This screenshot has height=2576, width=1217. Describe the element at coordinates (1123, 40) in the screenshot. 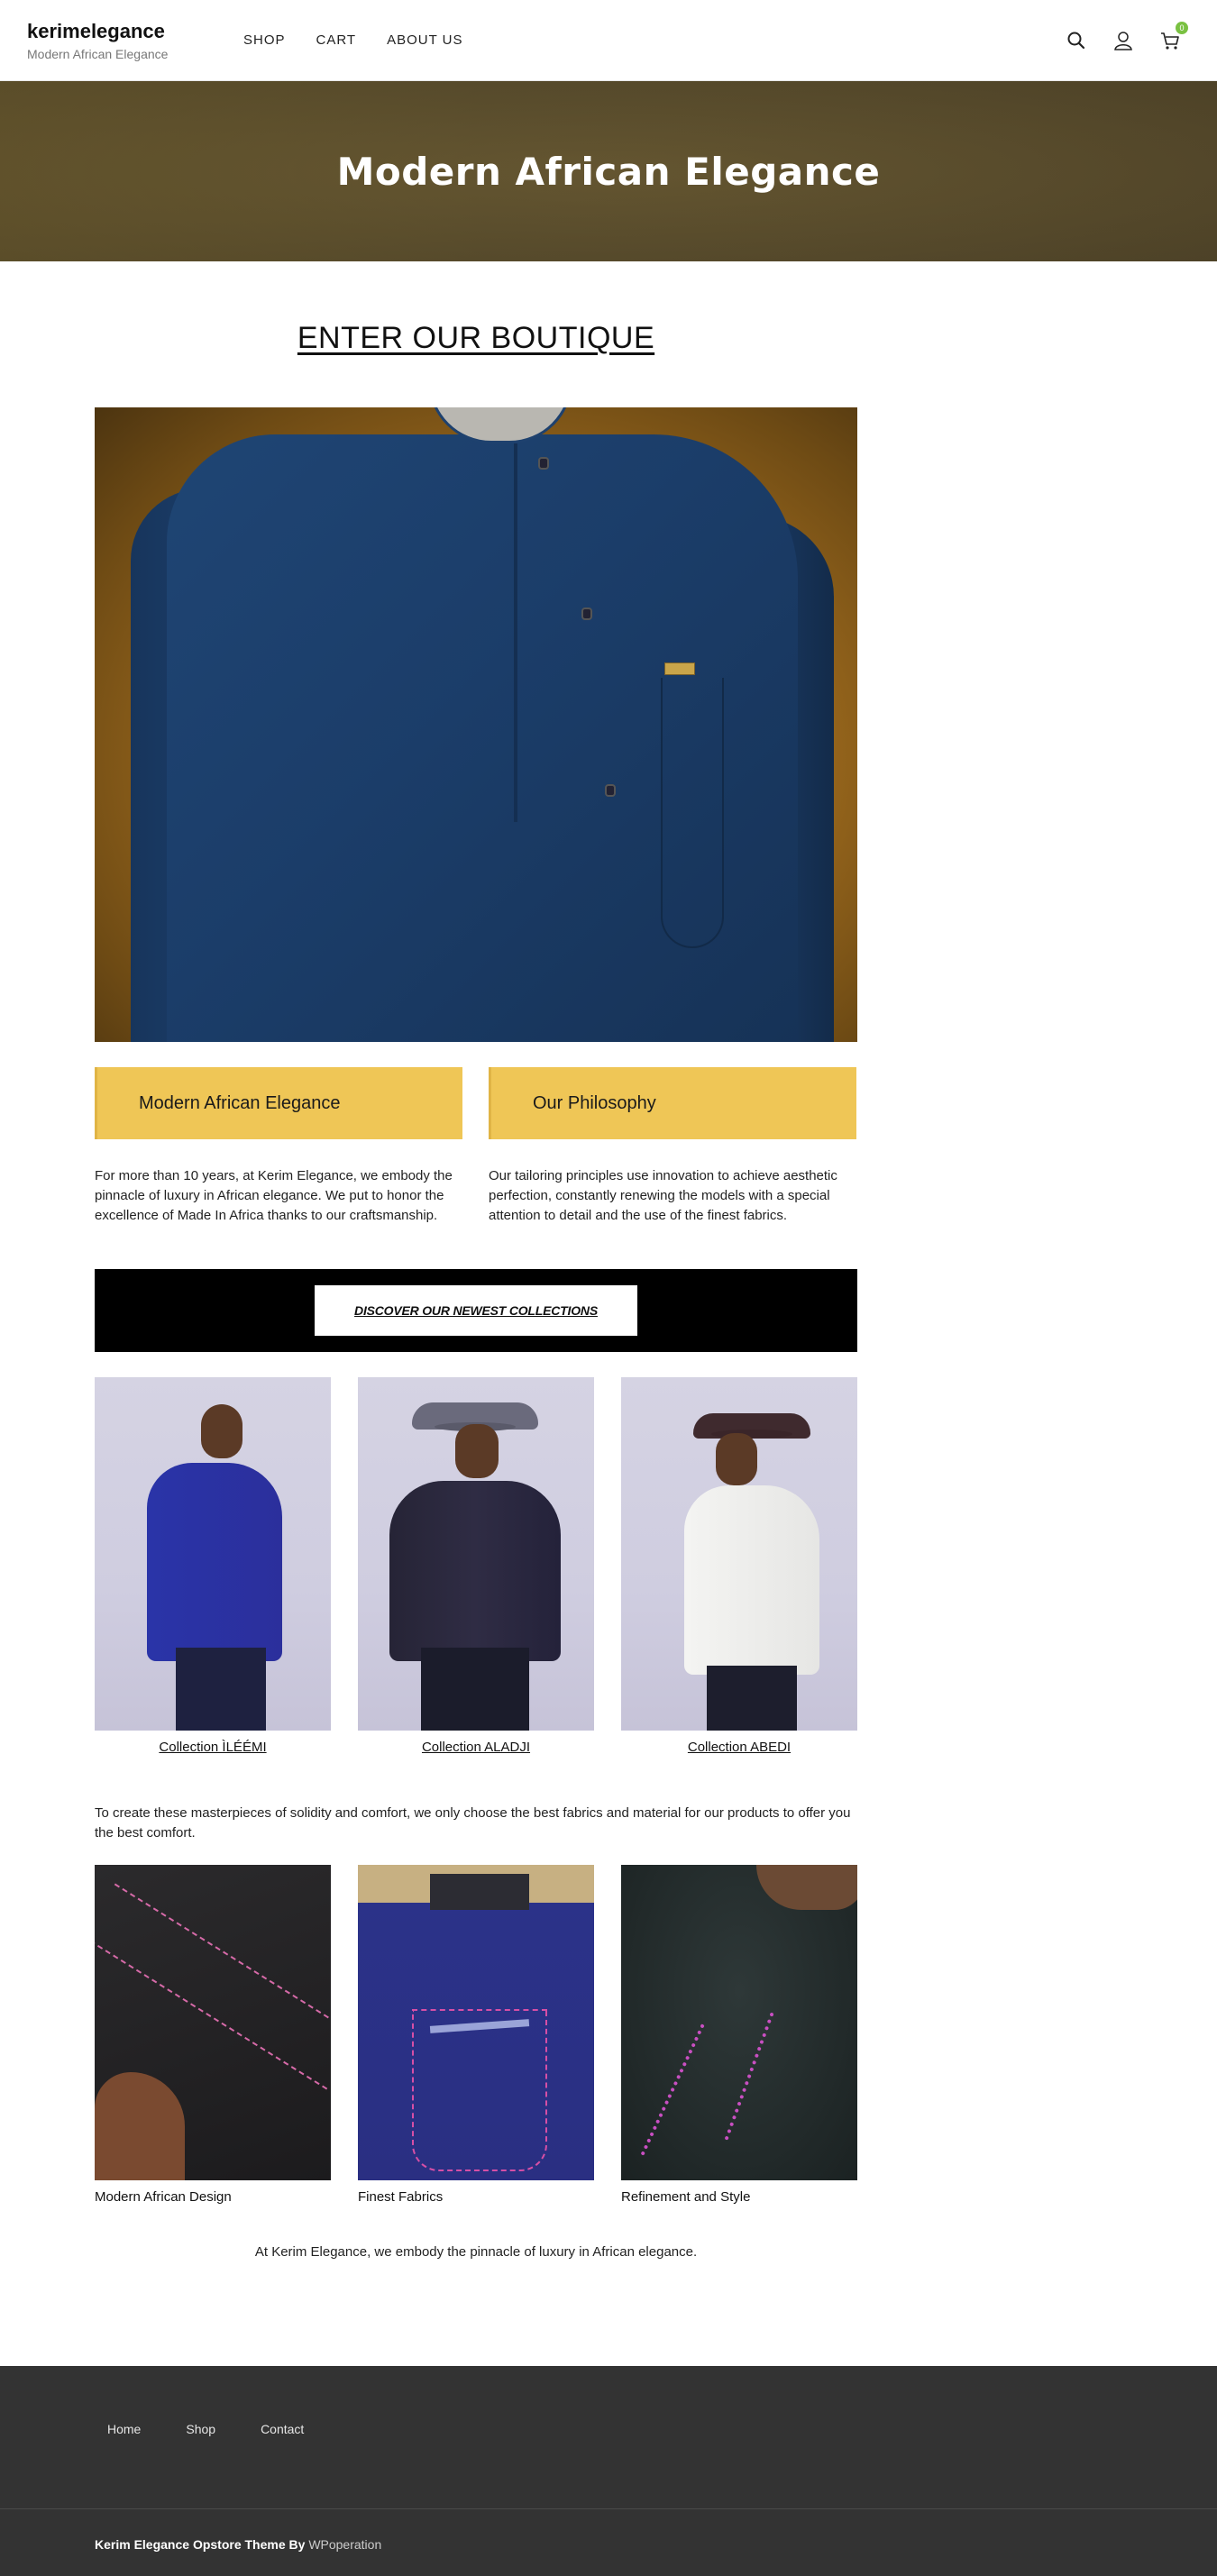

I see `user-icon` at that location.